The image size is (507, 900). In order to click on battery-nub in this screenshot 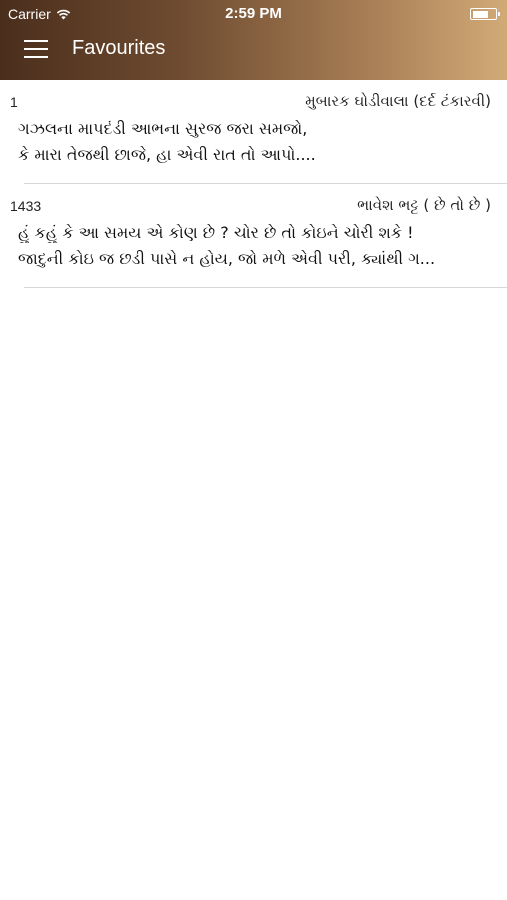, I will do `click(498, 14)`.